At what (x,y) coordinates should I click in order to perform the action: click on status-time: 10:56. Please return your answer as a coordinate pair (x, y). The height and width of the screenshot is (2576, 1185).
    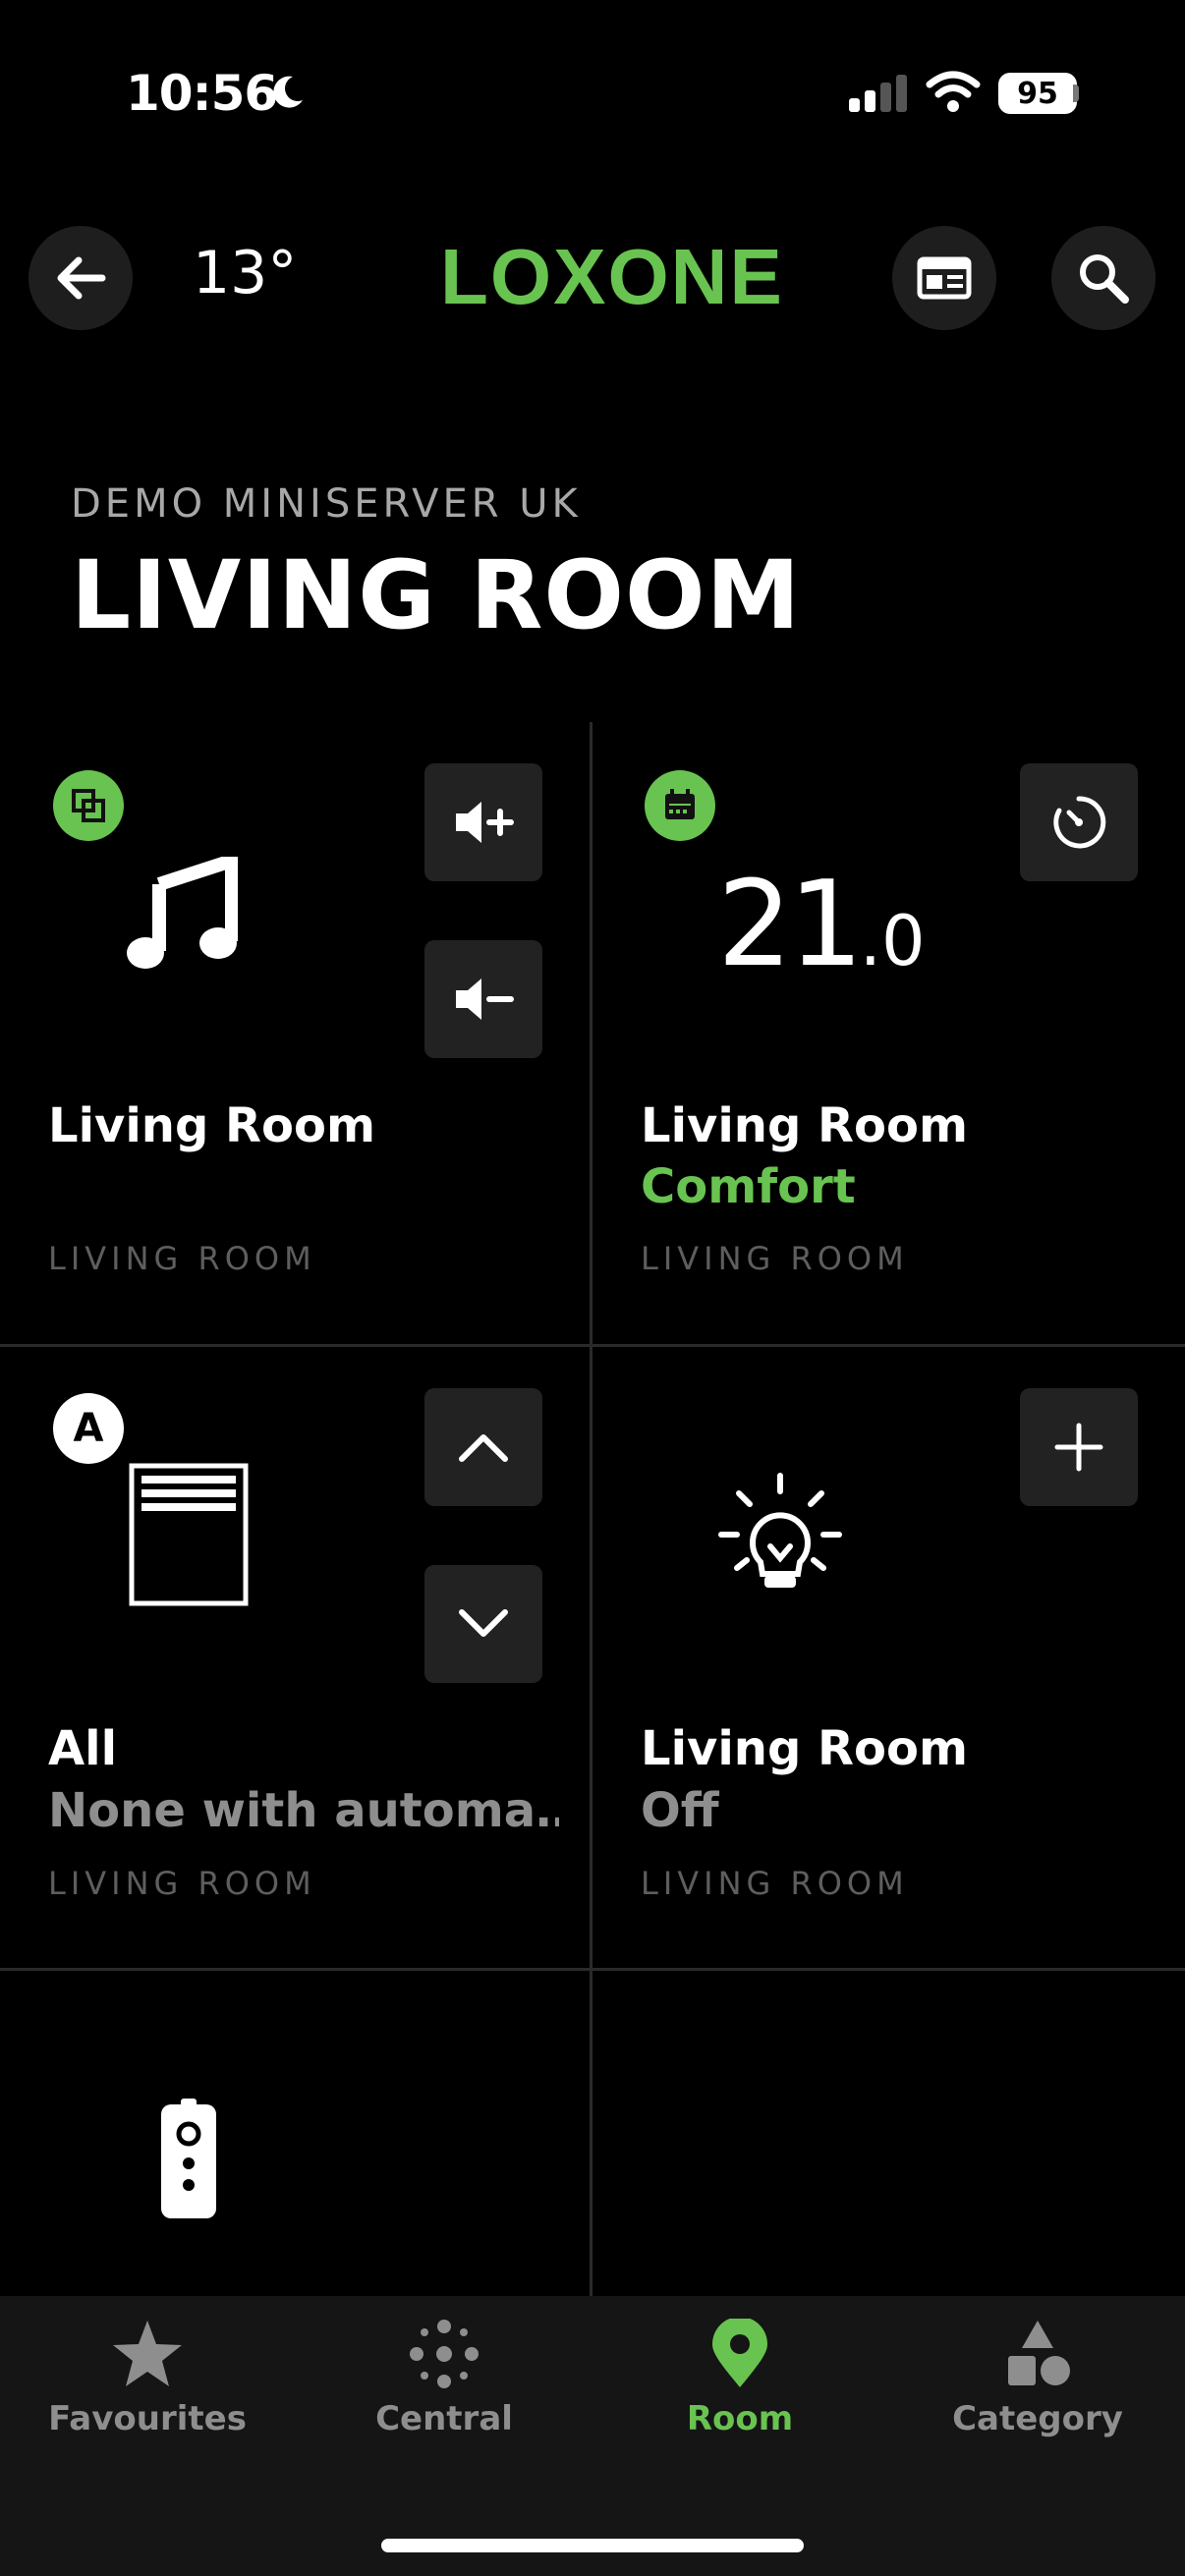
    Looking at the image, I should click on (202, 93).